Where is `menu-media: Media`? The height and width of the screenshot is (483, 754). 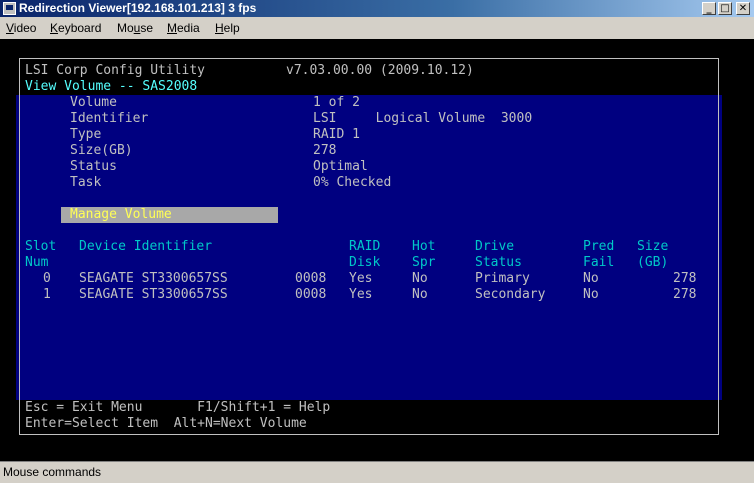 menu-media: Media is located at coordinates (183, 28).